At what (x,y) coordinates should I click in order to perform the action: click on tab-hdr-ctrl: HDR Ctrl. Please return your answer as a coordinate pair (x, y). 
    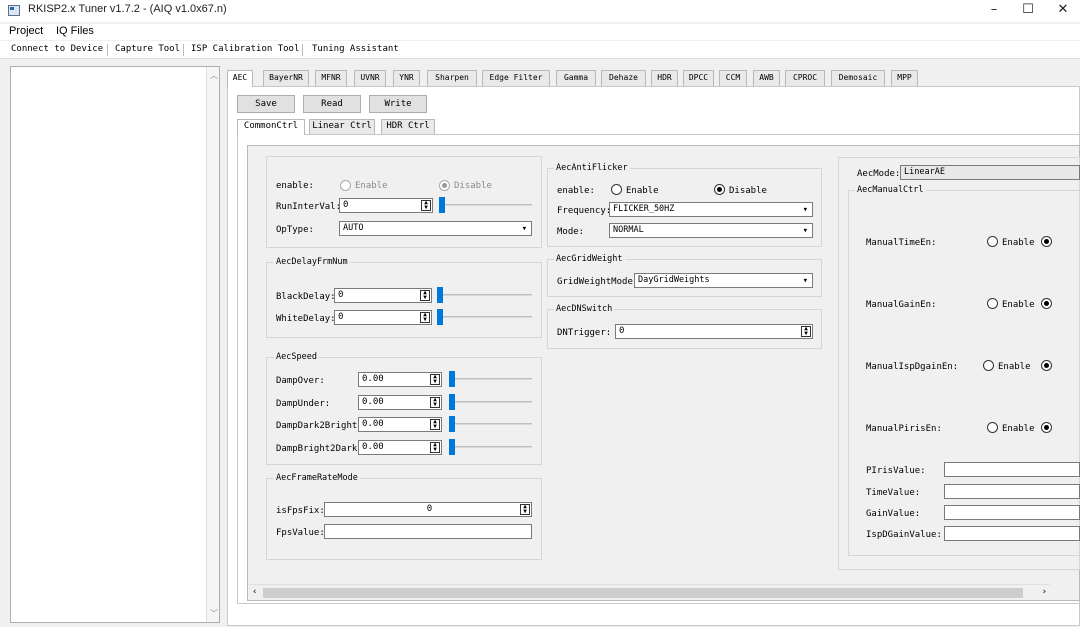
    Looking at the image, I should click on (408, 126).